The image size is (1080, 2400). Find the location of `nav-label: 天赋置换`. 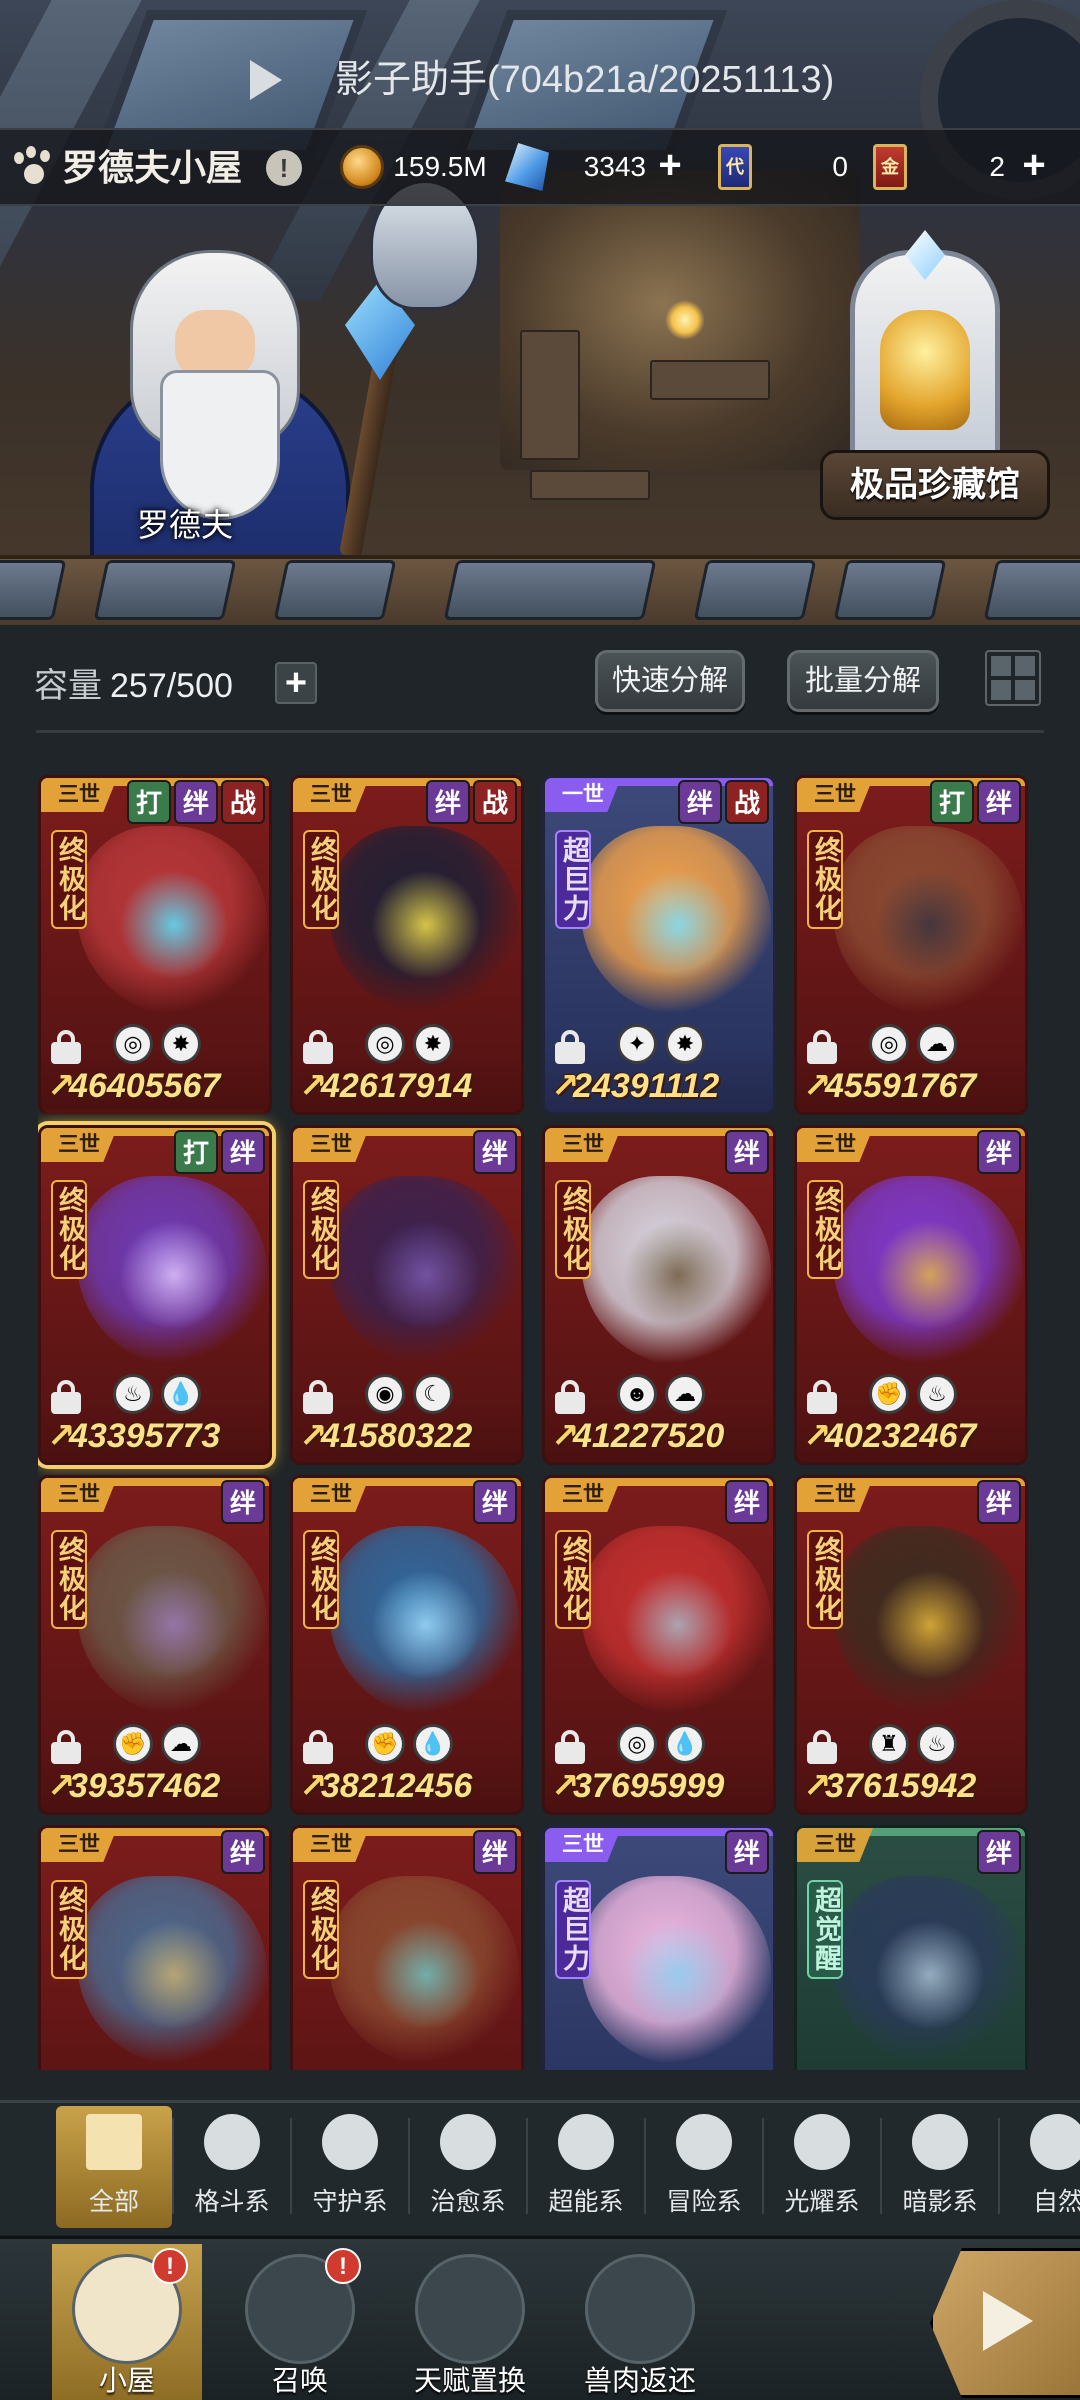

nav-label: 天赋置换 is located at coordinates (469, 2380).